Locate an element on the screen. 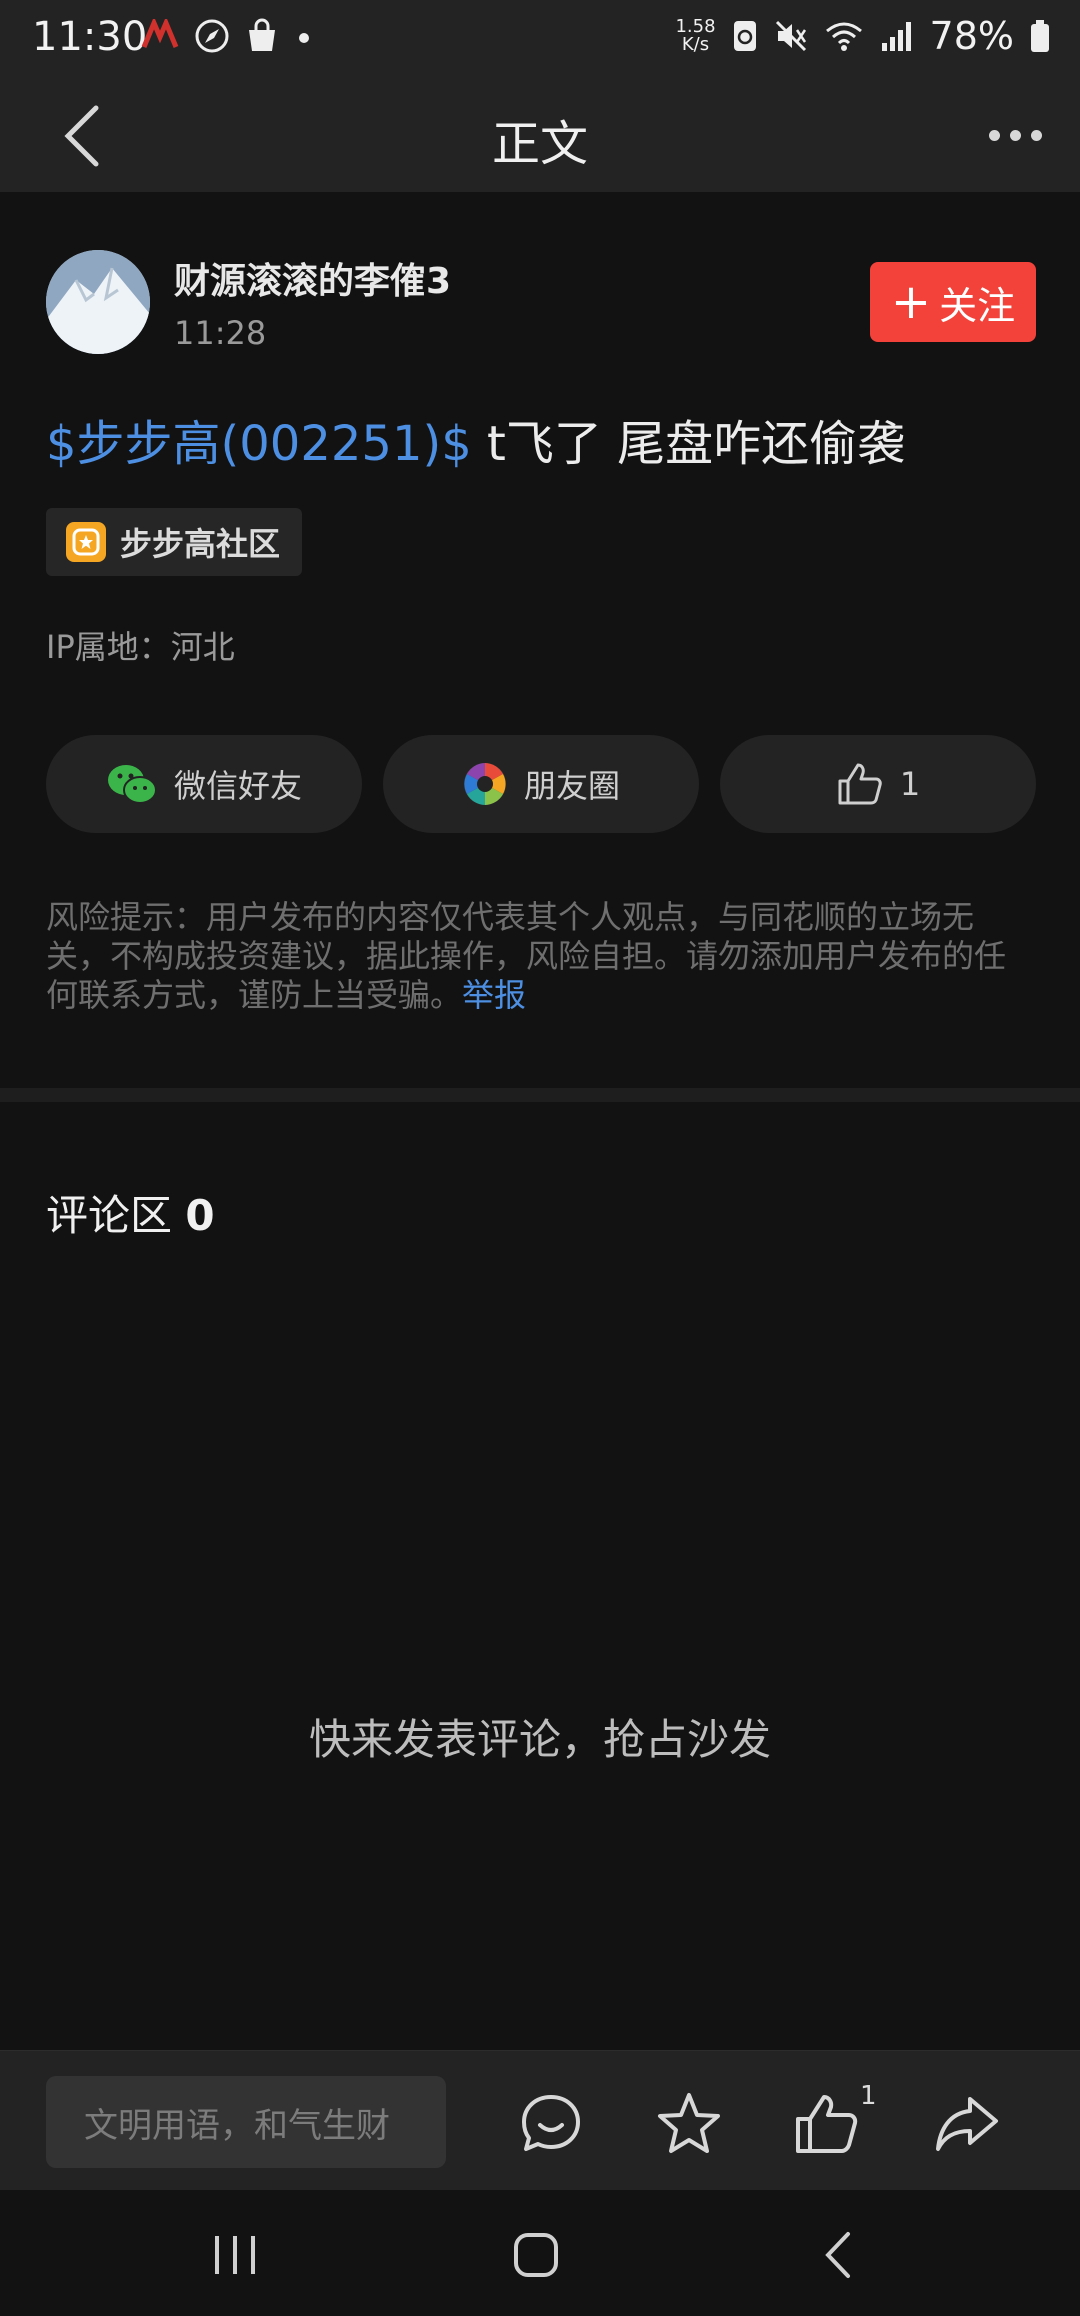  app-icon is located at coordinates (160, 33).